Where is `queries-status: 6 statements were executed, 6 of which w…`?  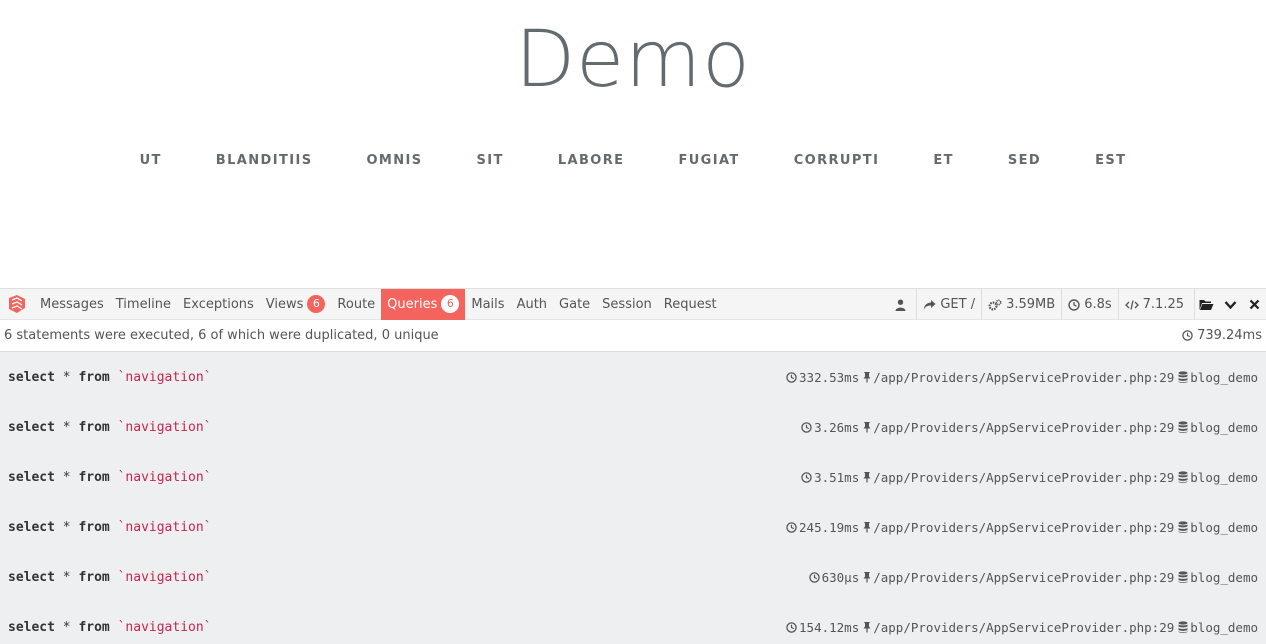
queries-status: 6 statements were executed, 6 of which w… is located at coordinates (633, 336).